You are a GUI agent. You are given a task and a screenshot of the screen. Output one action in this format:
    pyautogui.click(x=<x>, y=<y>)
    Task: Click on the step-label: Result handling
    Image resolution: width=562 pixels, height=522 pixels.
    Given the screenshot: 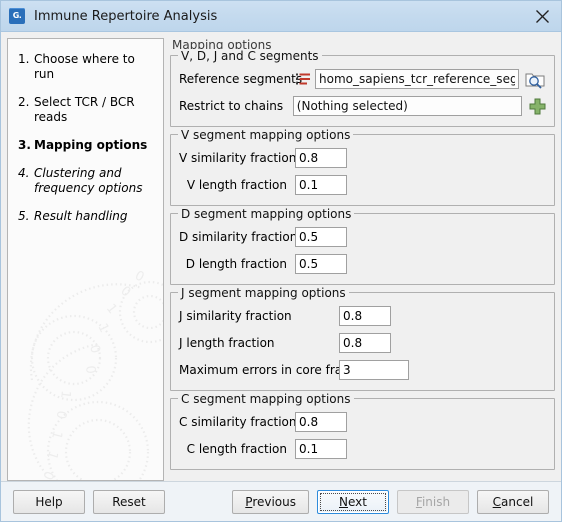 What is the action you would take?
    pyautogui.click(x=81, y=216)
    